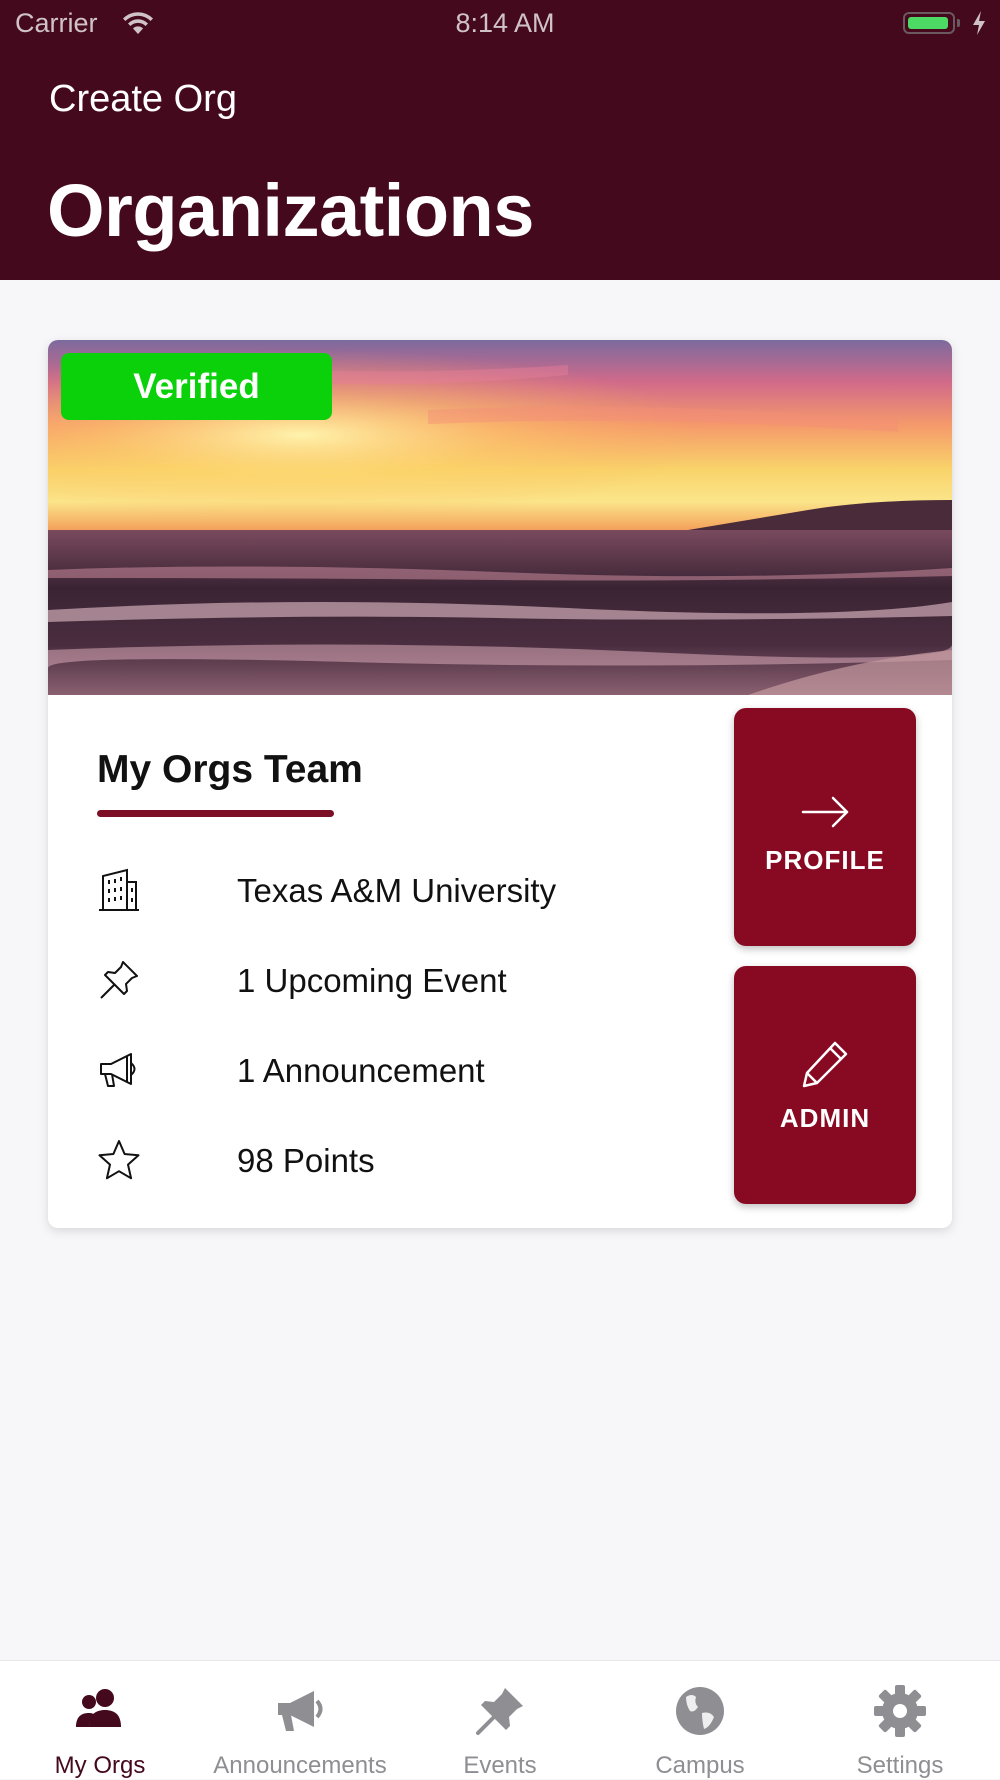 The width and height of the screenshot is (1000, 1780). Describe the element at coordinates (900, 1711) in the screenshot. I see `gear-icon` at that location.